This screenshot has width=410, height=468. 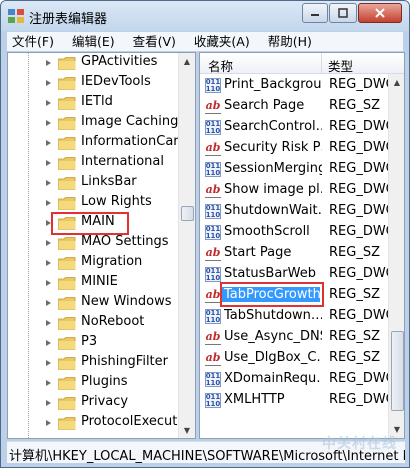 What do you see at coordinates (93, 303) in the screenshot?
I see `tree-item: New Windows` at bounding box center [93, 303].